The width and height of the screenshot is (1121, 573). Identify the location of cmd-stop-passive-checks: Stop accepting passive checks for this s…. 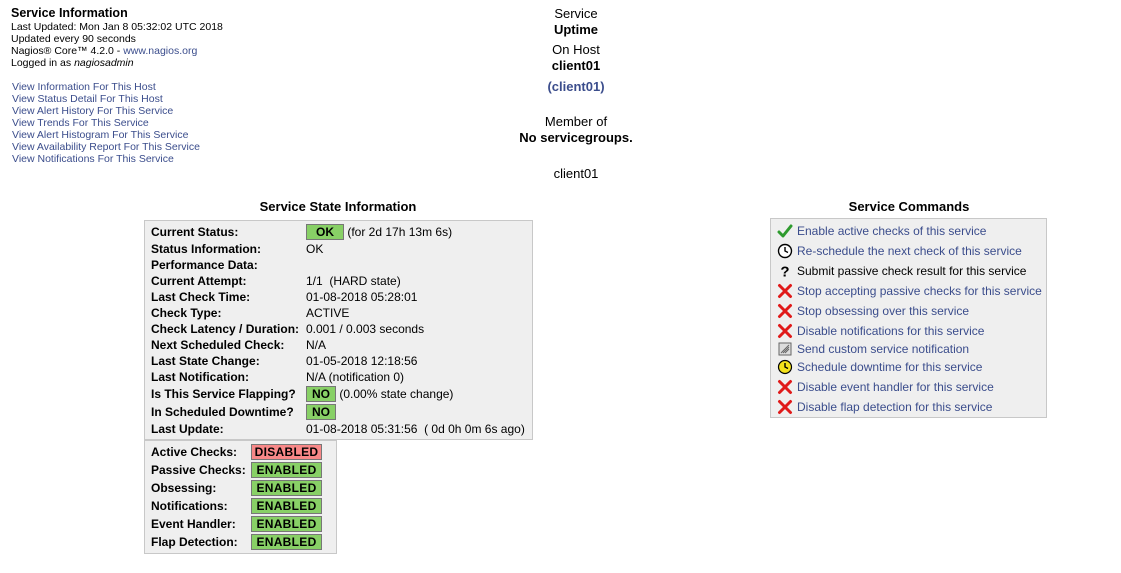
(909, 290).